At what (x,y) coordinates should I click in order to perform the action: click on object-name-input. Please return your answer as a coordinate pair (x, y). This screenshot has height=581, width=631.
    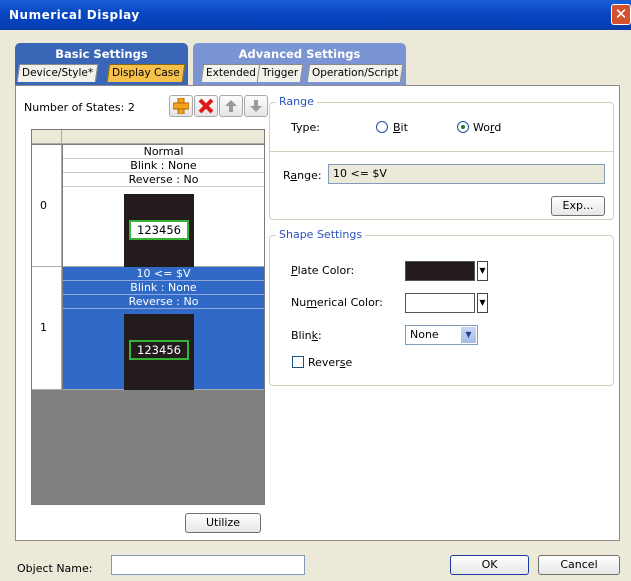
    Looking at the image, I should click on (208, 565).